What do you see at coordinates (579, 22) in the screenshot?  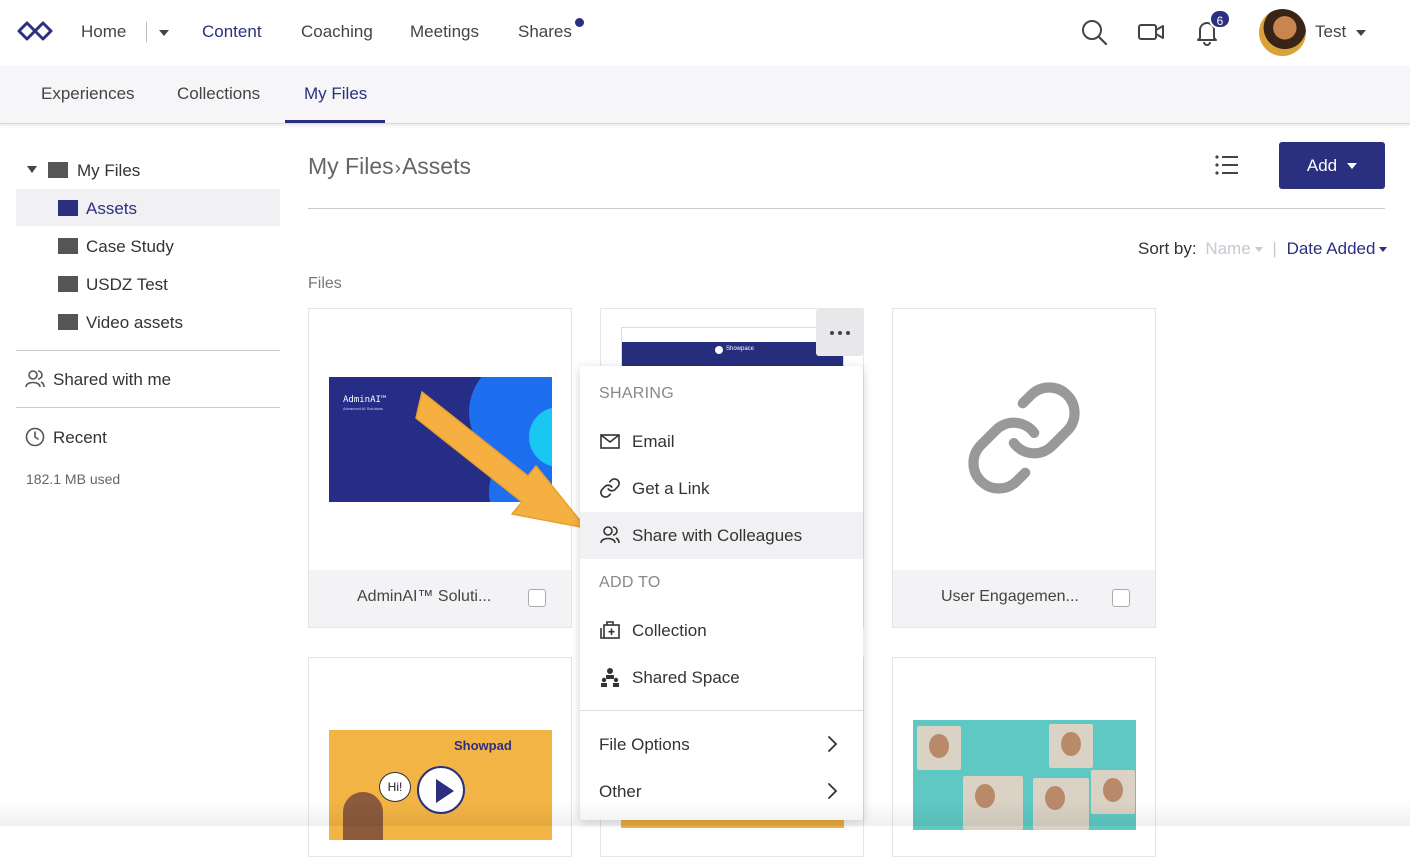 I see `shares-indicator-dot` at bounding box center [579, 22].